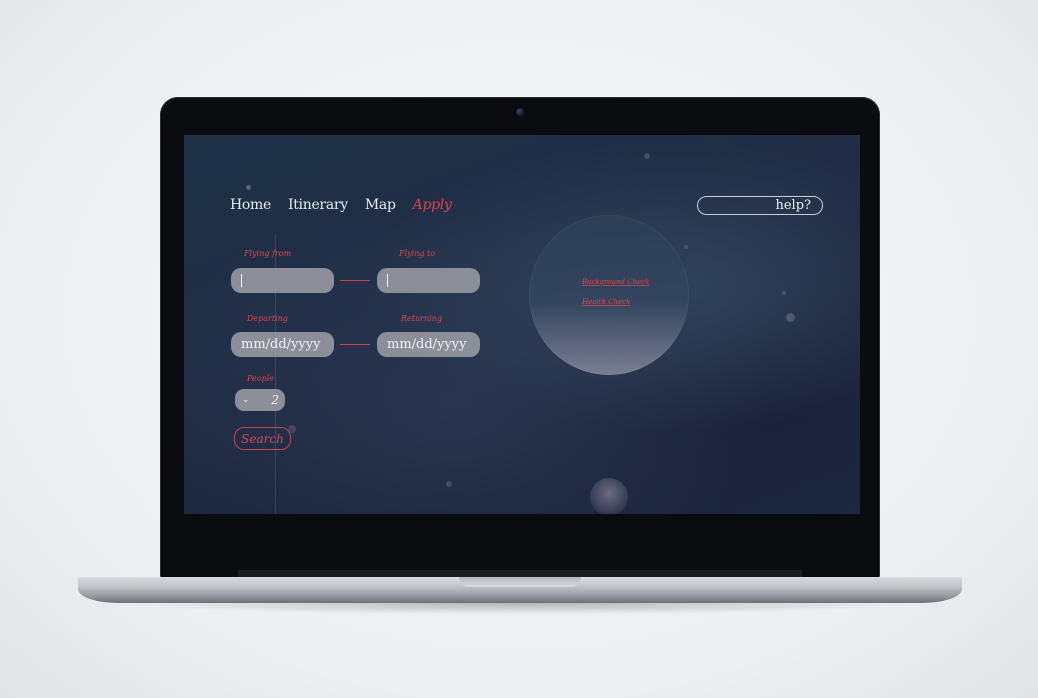 This screenshot has width=1038, height=698. I want to click on laptop-shadow, so click(520, 609).